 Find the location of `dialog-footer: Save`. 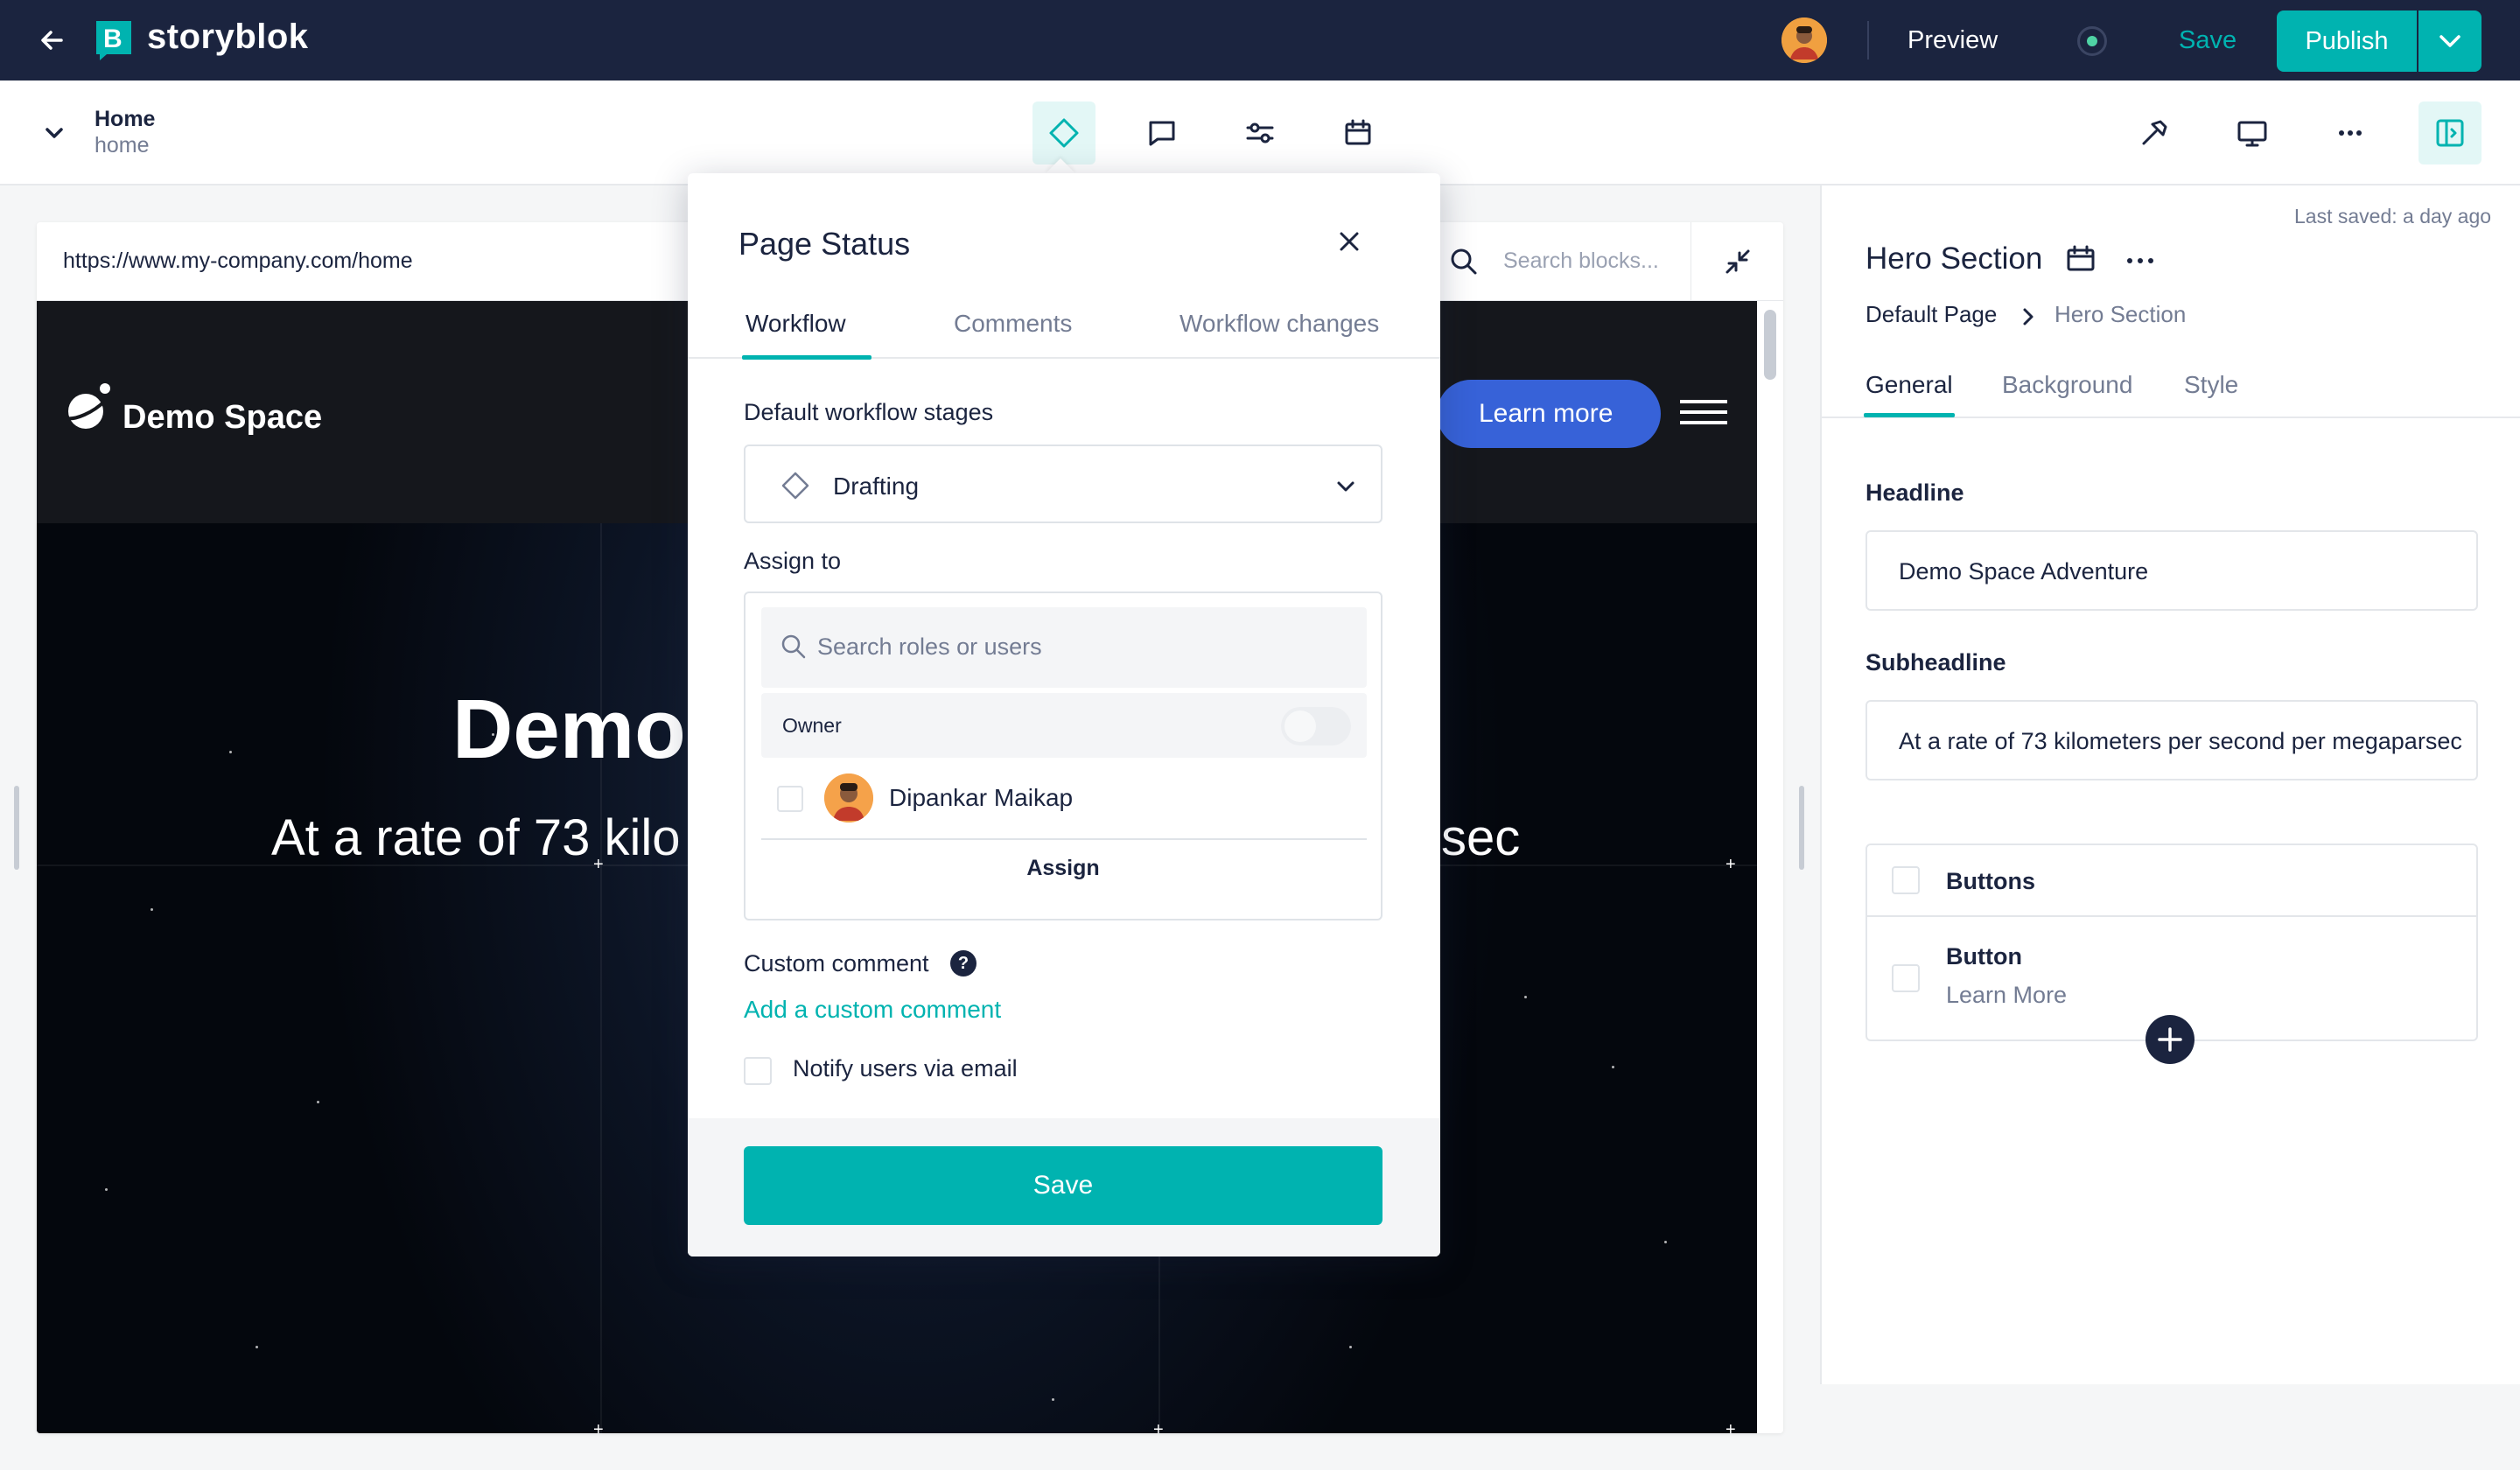

dialog-footer: Save is located at coordinates (1064, 1187).